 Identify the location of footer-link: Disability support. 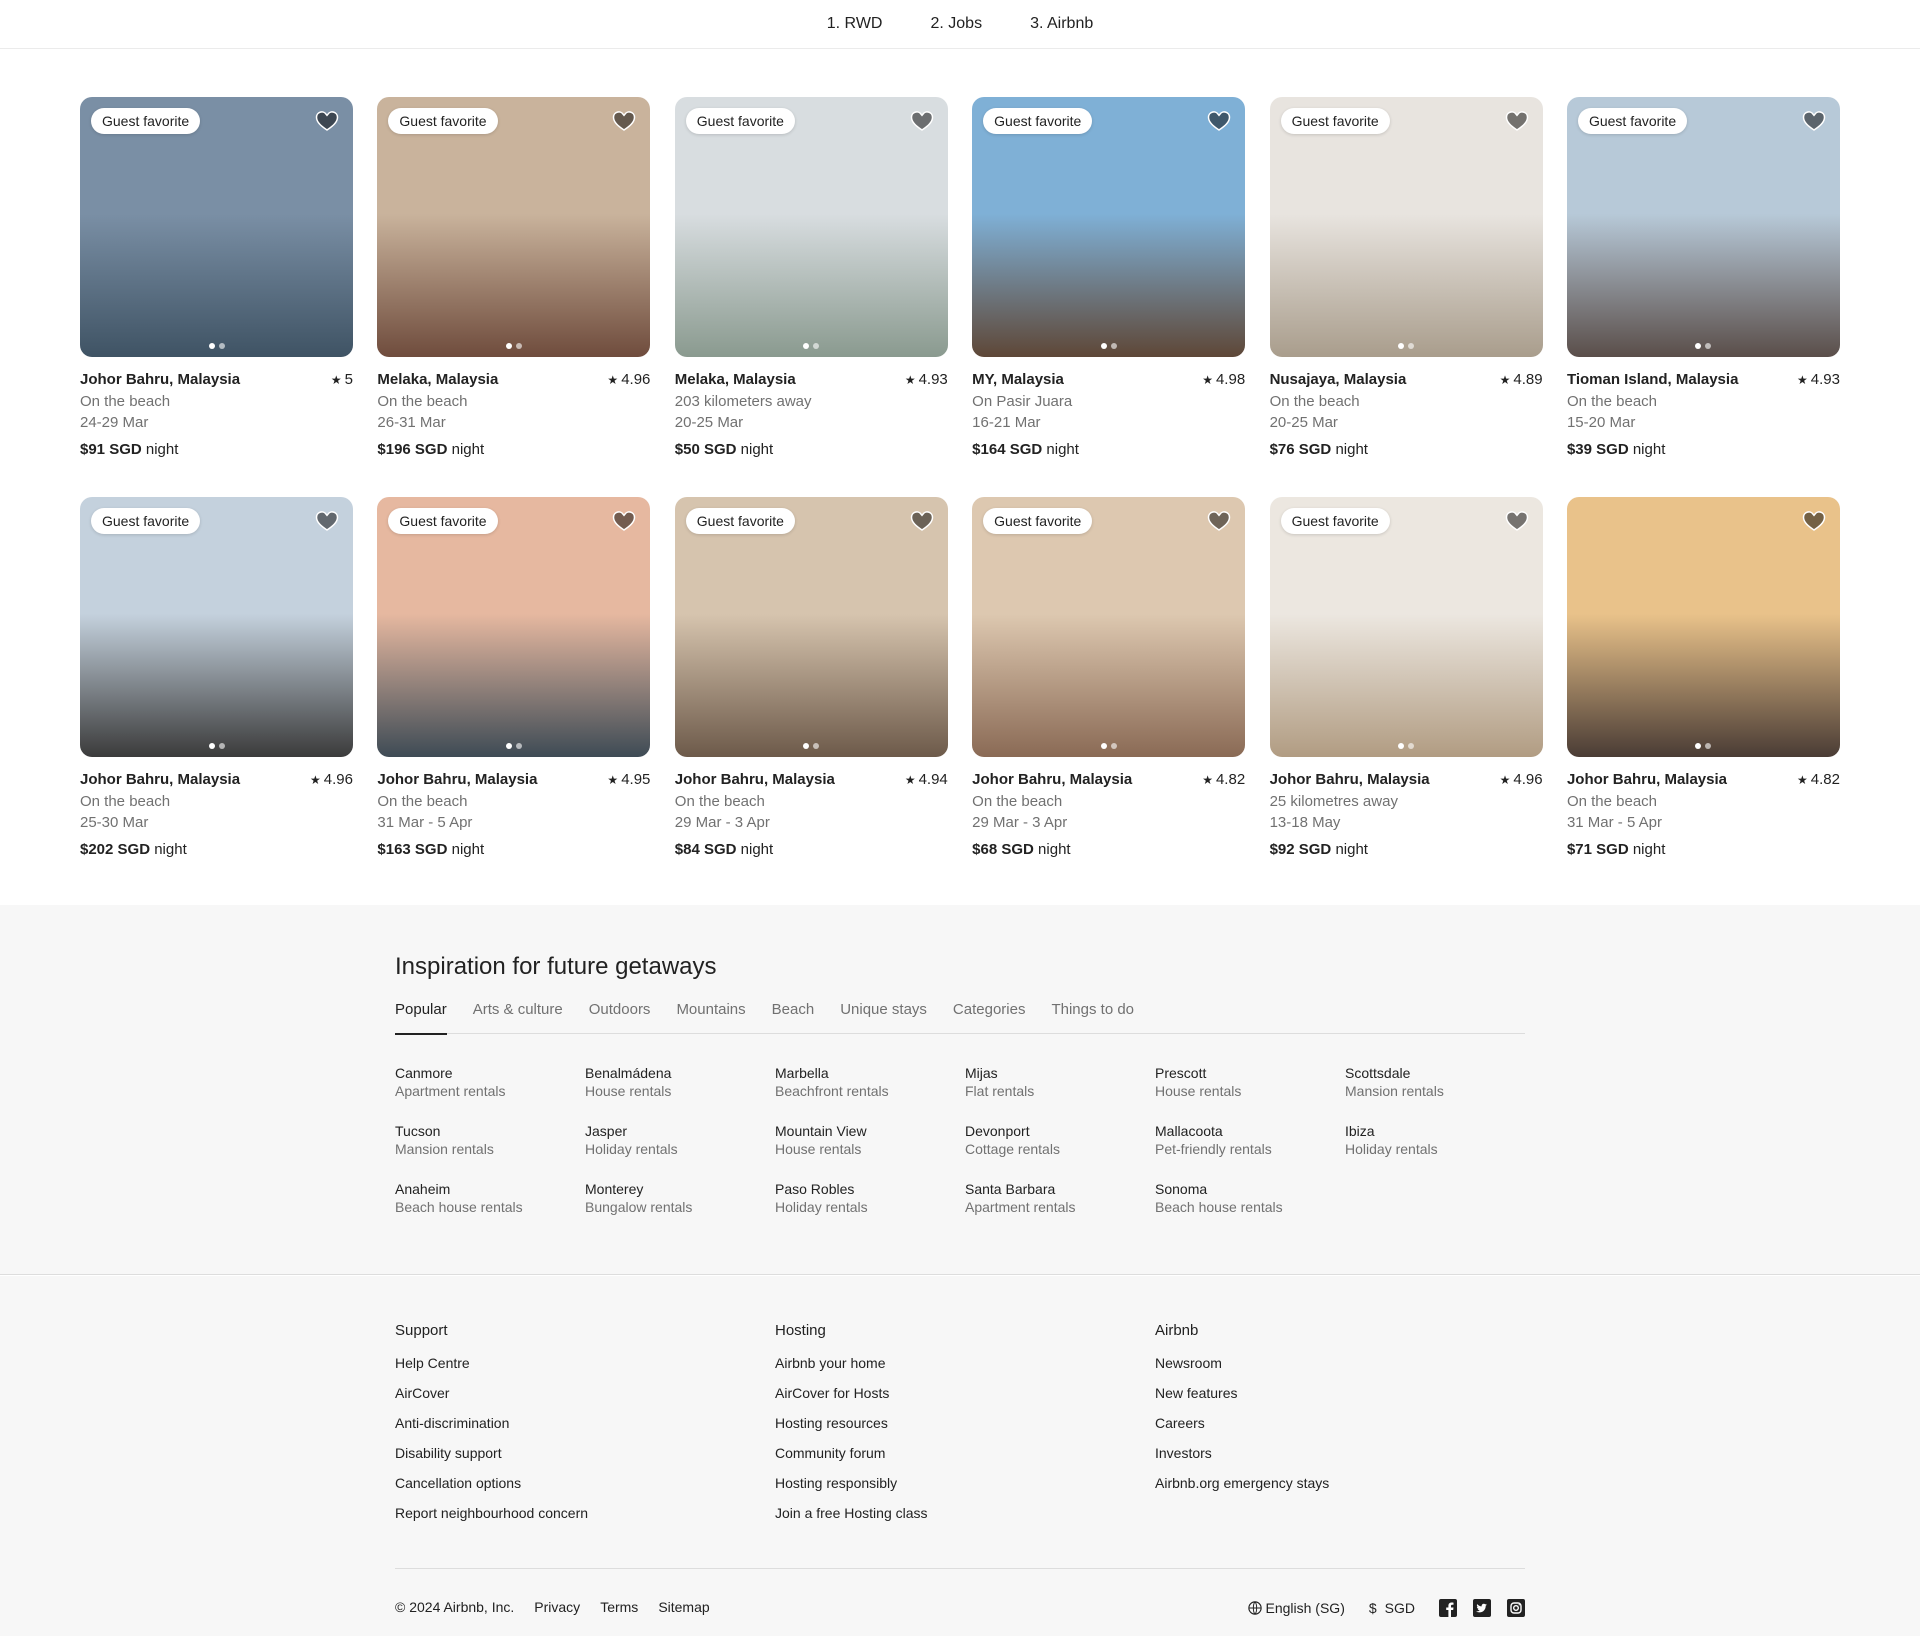
(585, 1453).